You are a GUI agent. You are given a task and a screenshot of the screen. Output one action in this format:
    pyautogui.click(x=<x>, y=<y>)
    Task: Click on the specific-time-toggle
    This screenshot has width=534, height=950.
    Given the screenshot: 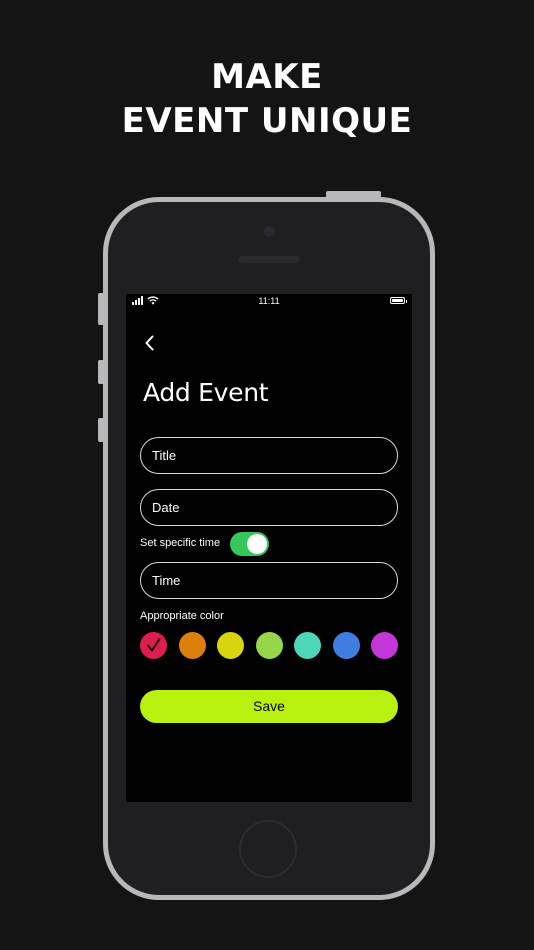 What is the action you would take?
    pyautogui.click(x=249, y=544)
    